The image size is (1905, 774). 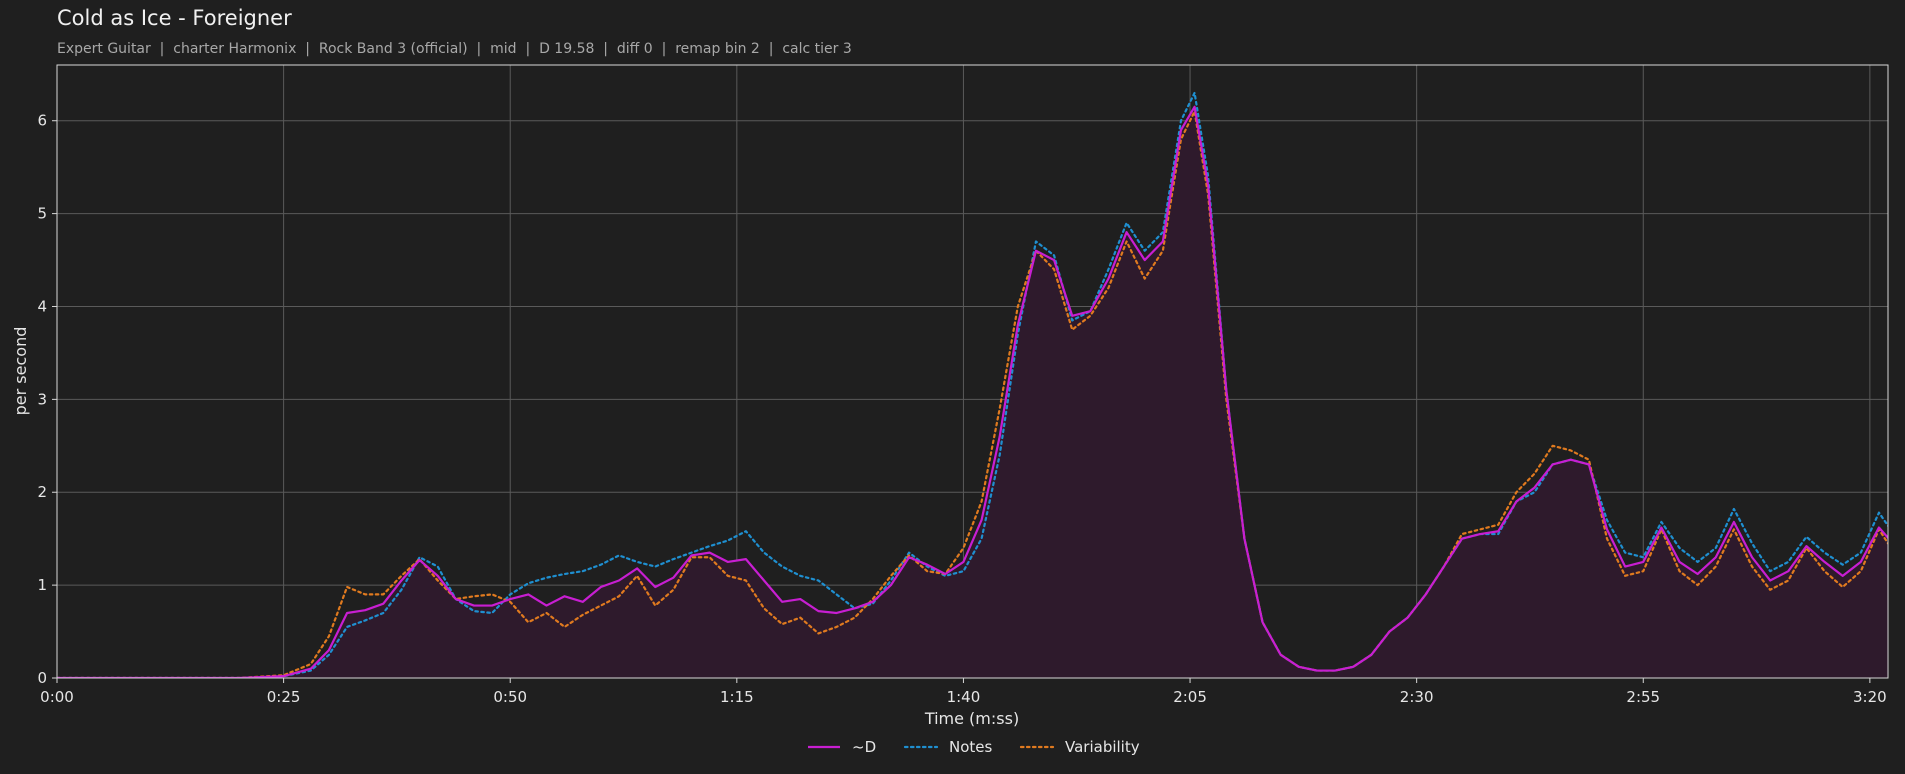 I want to click on y-axis-label: per second, so click(x=20, y=371).